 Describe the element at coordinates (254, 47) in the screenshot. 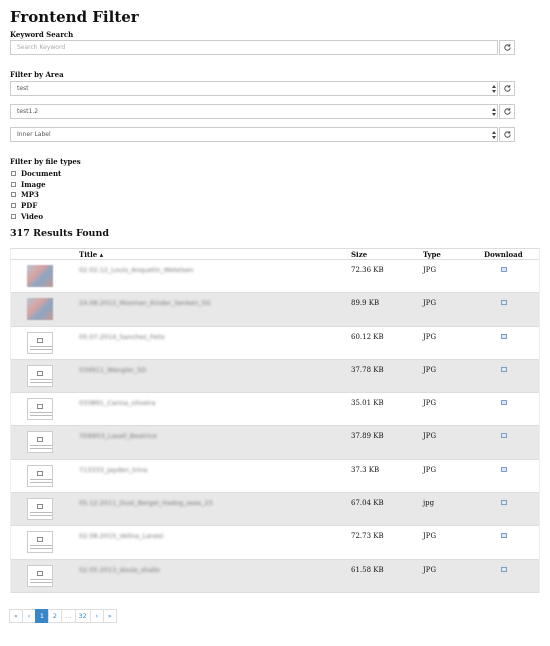

I see `keyword-search-input: Search Keyword` at that location.